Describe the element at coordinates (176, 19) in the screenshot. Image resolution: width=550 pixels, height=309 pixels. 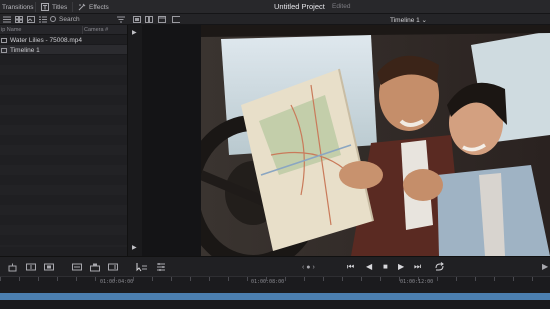
I see `viewer-options-icon` at that location.